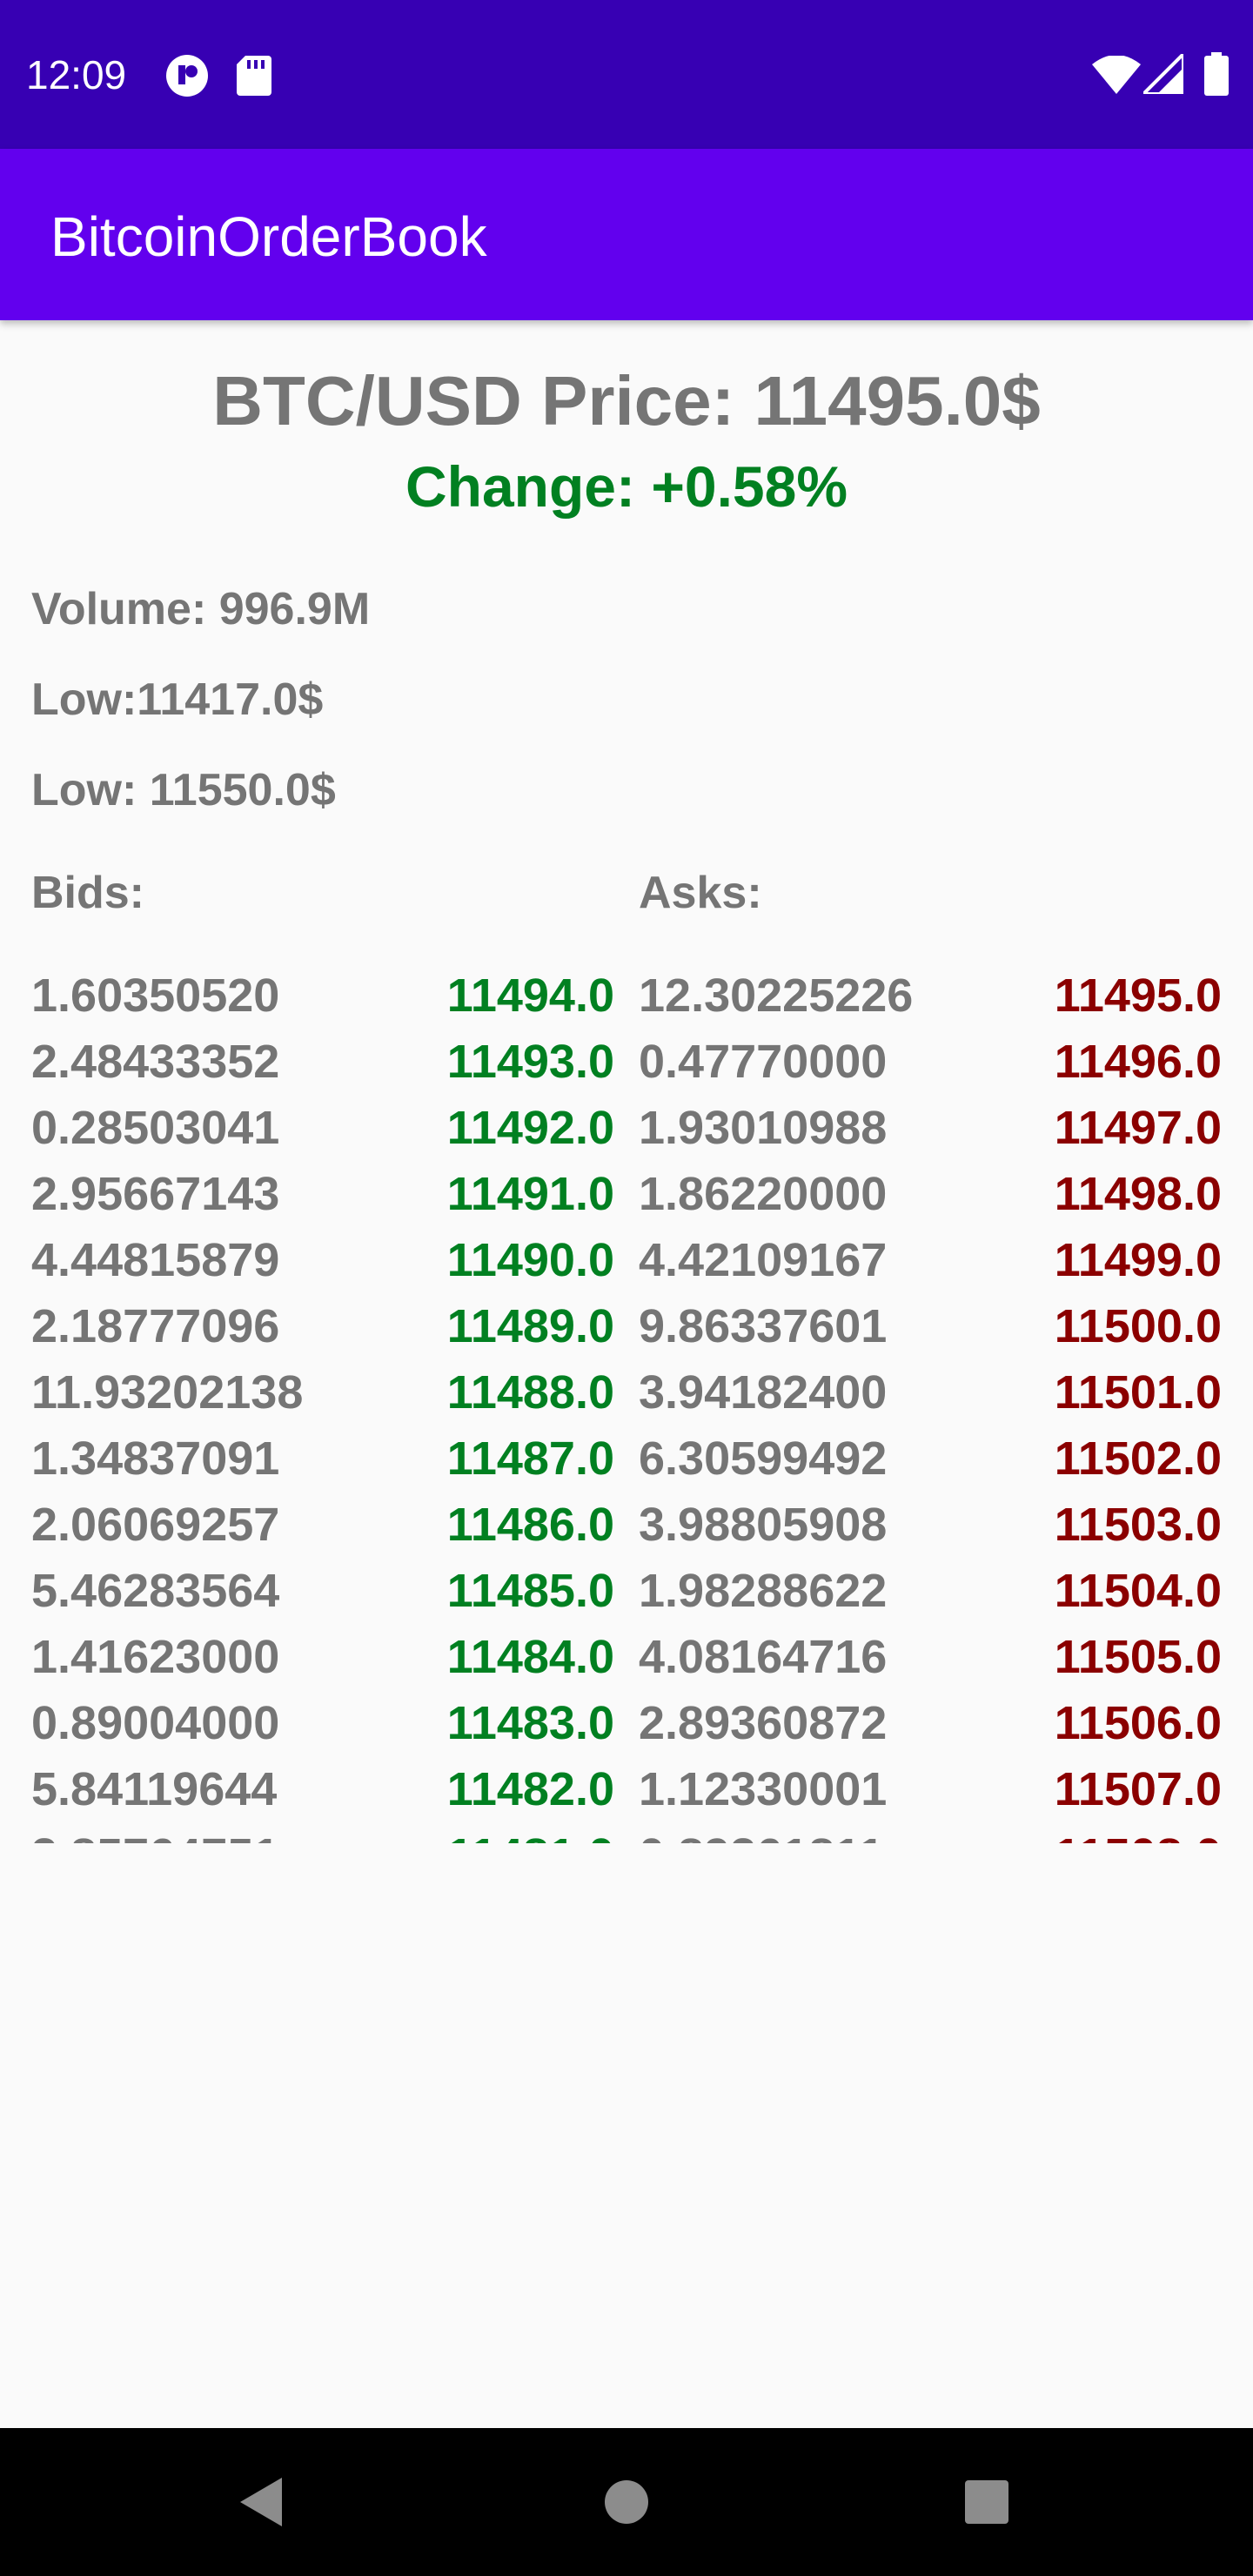 This screenshot has width=1253, height=2576. I want to click on ask-price: 11503.0, so click(1138, 1525).